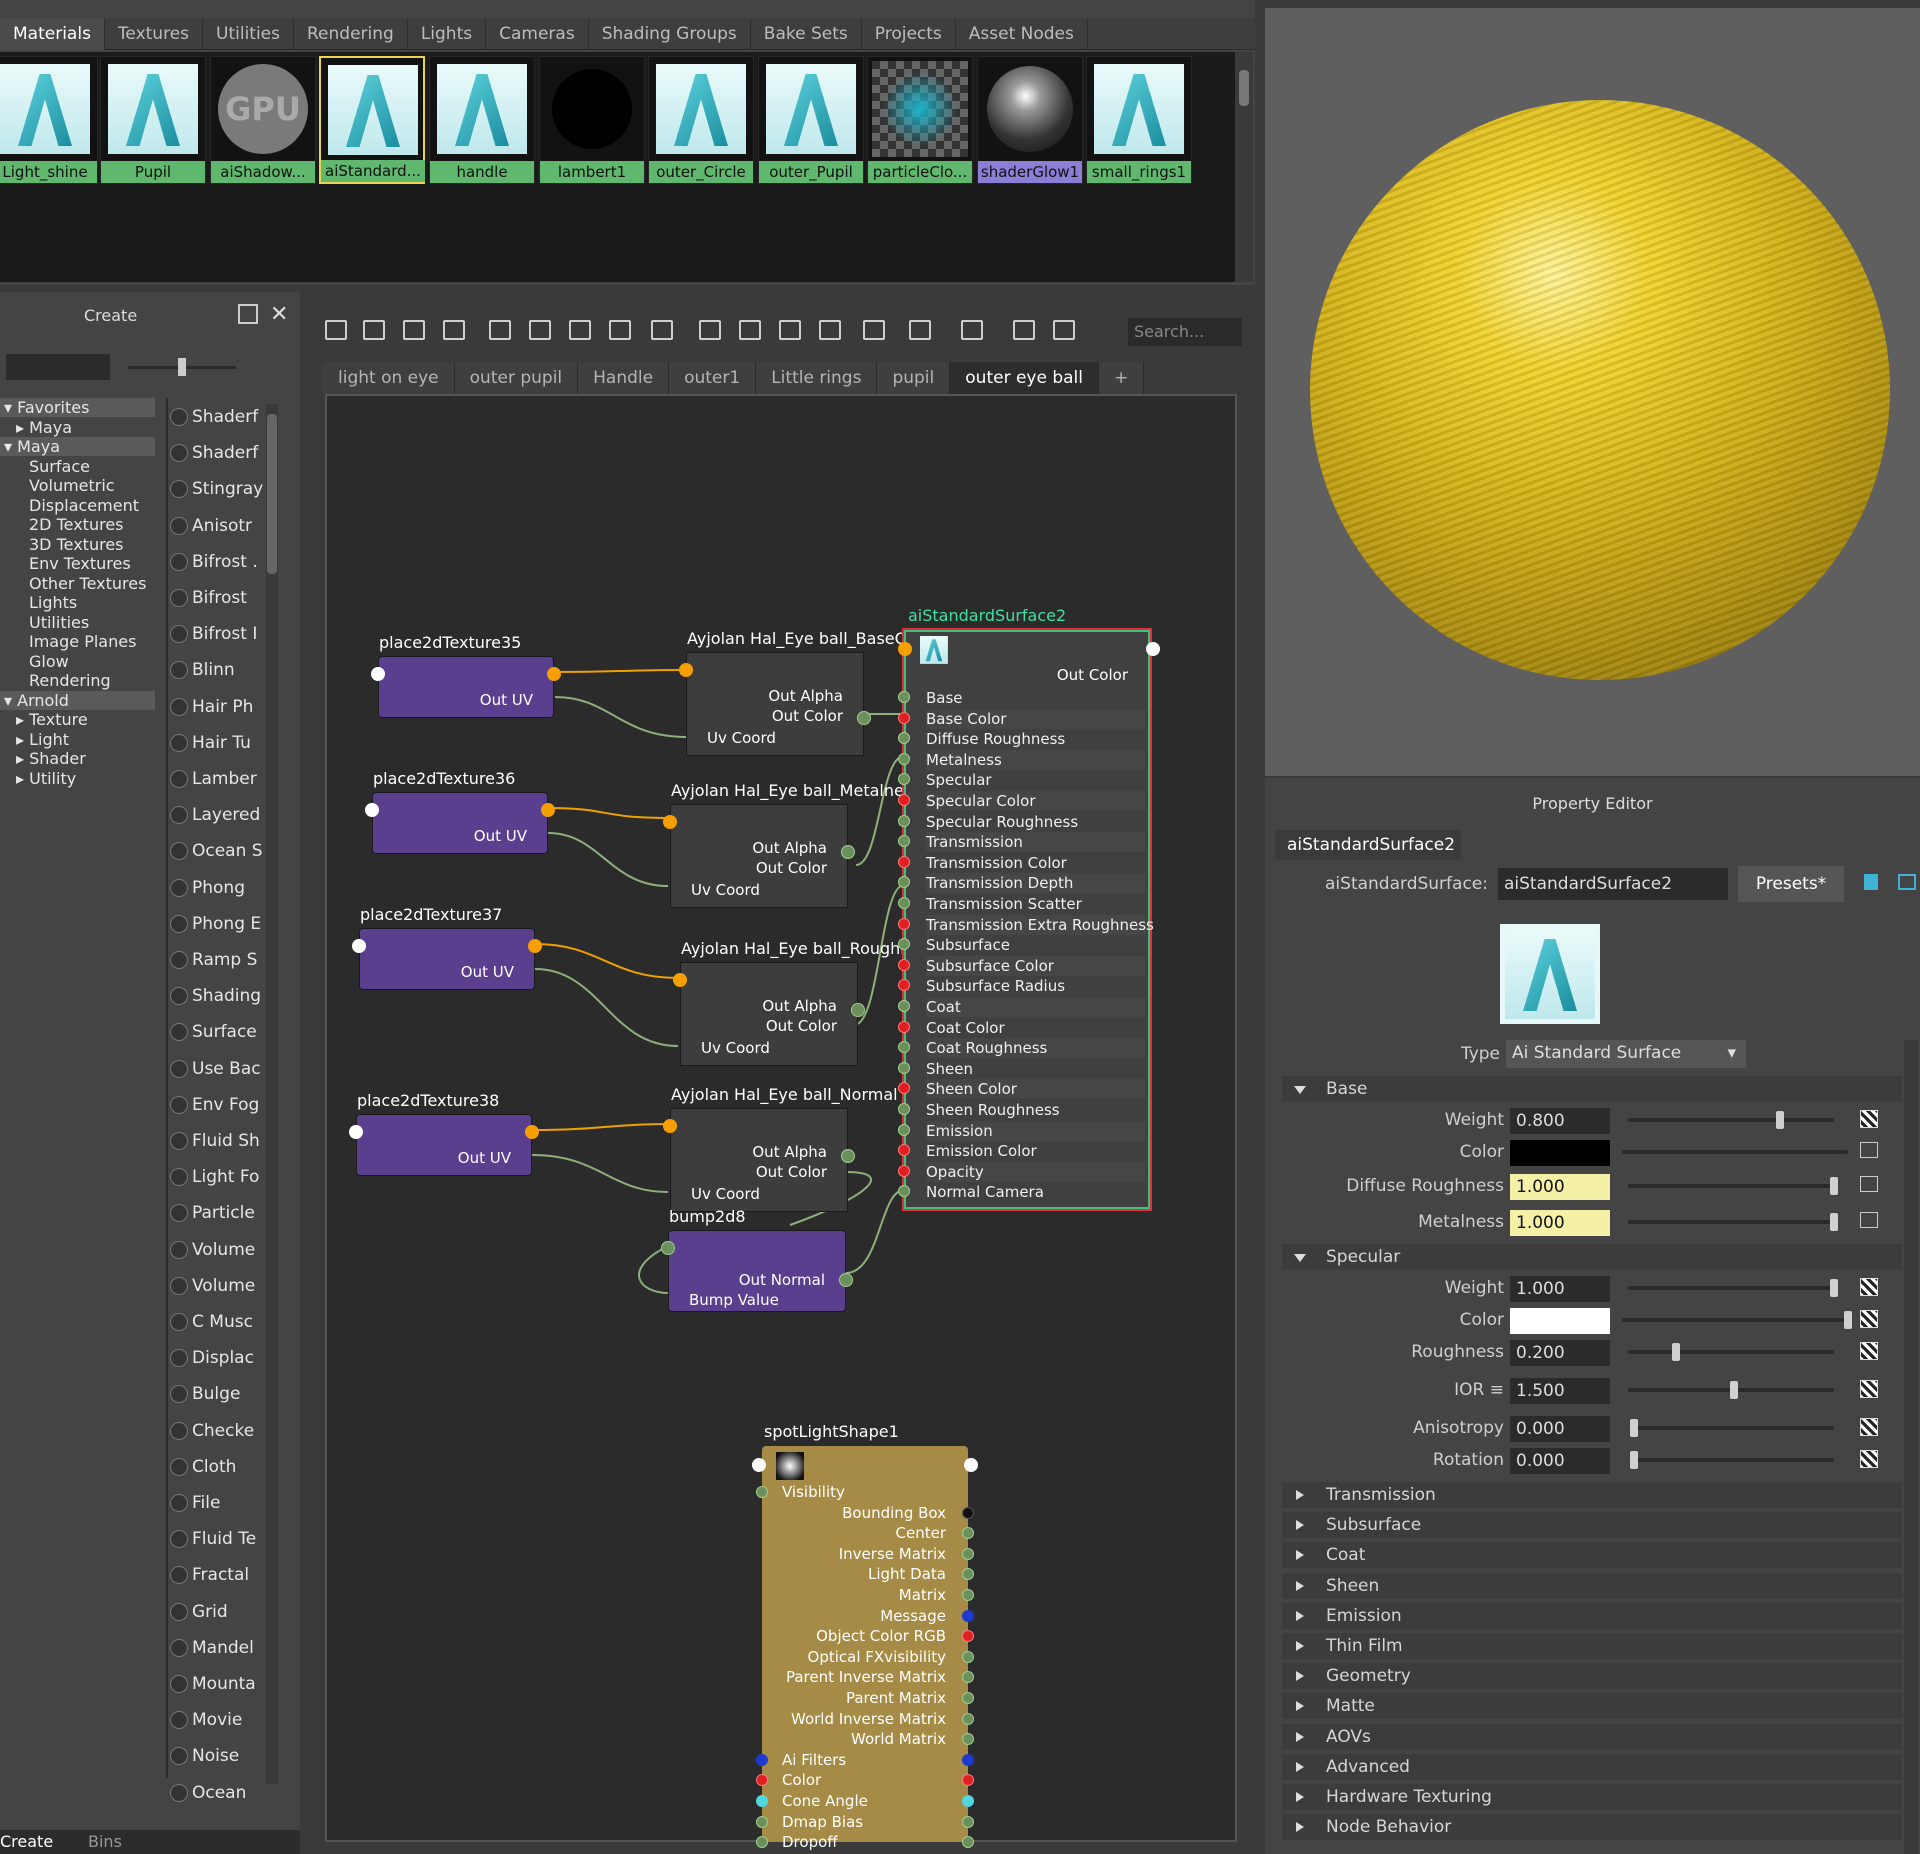 This screenshot has width=1920, height=1854. What do you see at coordinates (279, 314) in the screenshot?
I see `close-icon: ✕` at bounding box center [279, 314].